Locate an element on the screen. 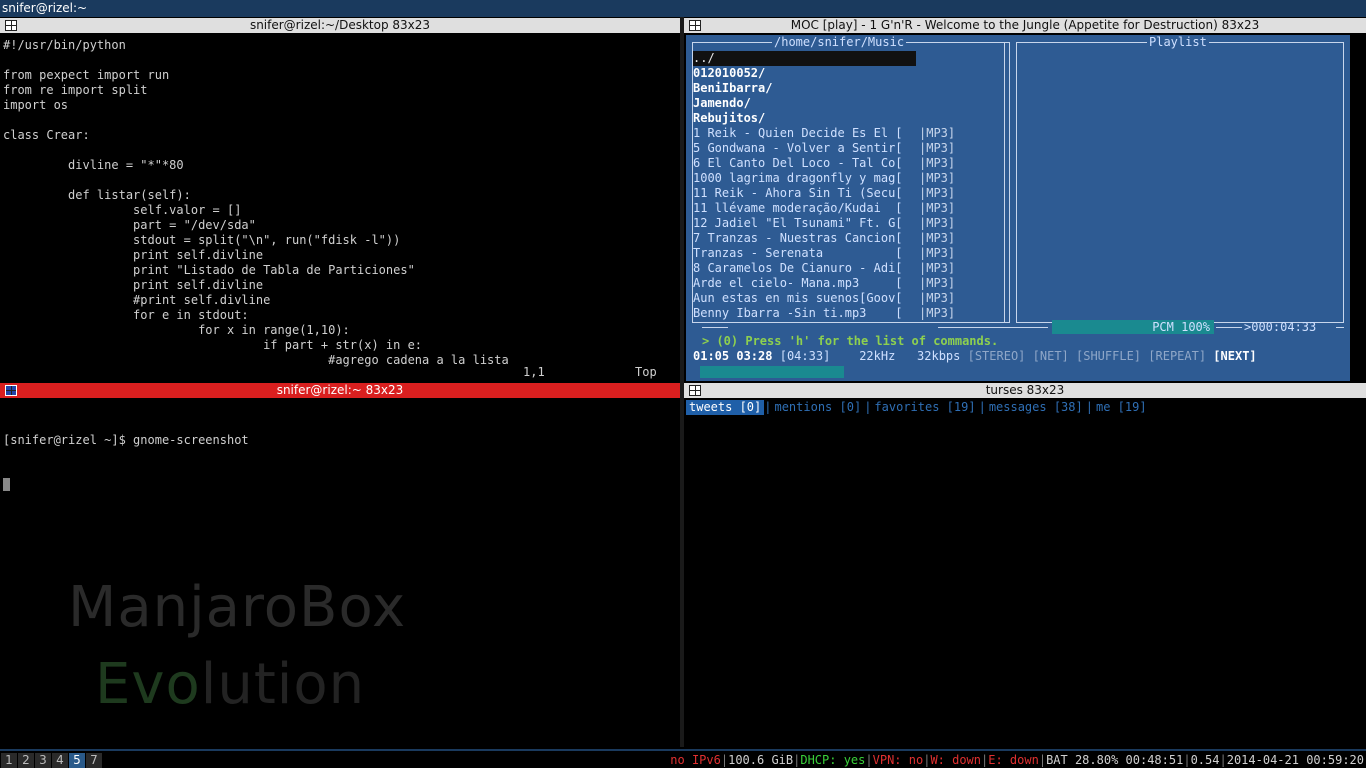 This screenshot has width=1366, height=768. item-name: Jamendo/ is located at coordinates (722, 103).